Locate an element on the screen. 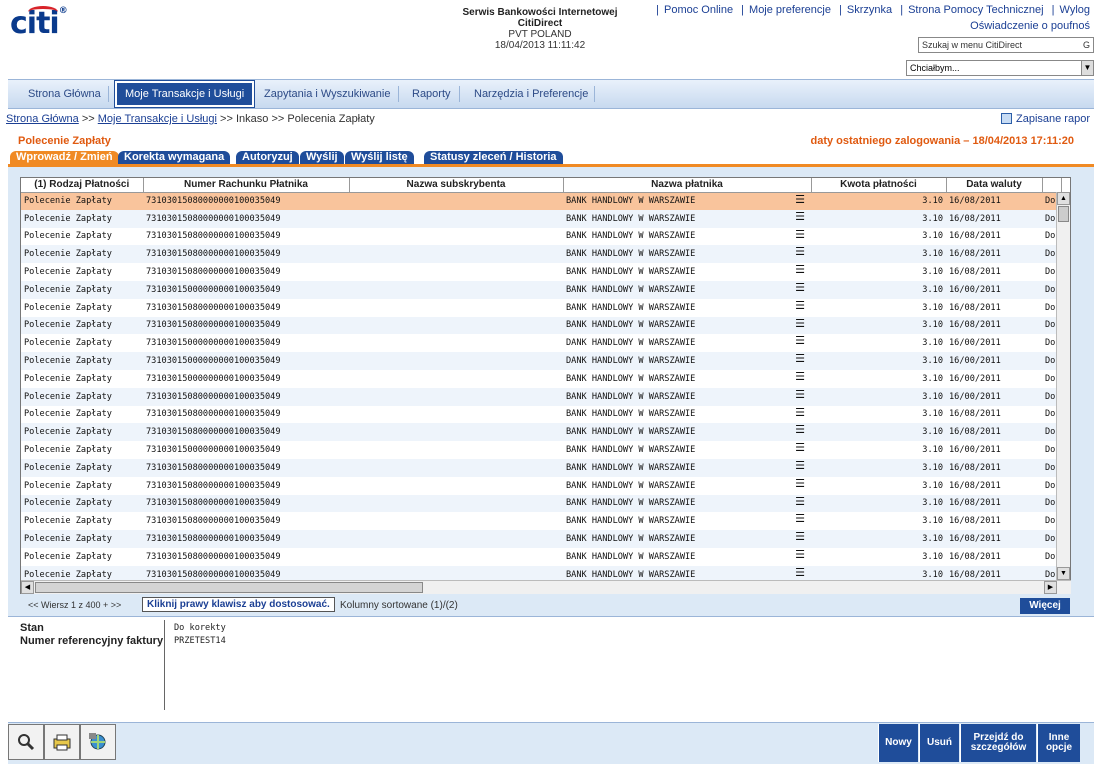 The image size is (1094, 775). menu-search-input: Szukaj w menu CitiDirect G is located at coordinates (1006, 45).